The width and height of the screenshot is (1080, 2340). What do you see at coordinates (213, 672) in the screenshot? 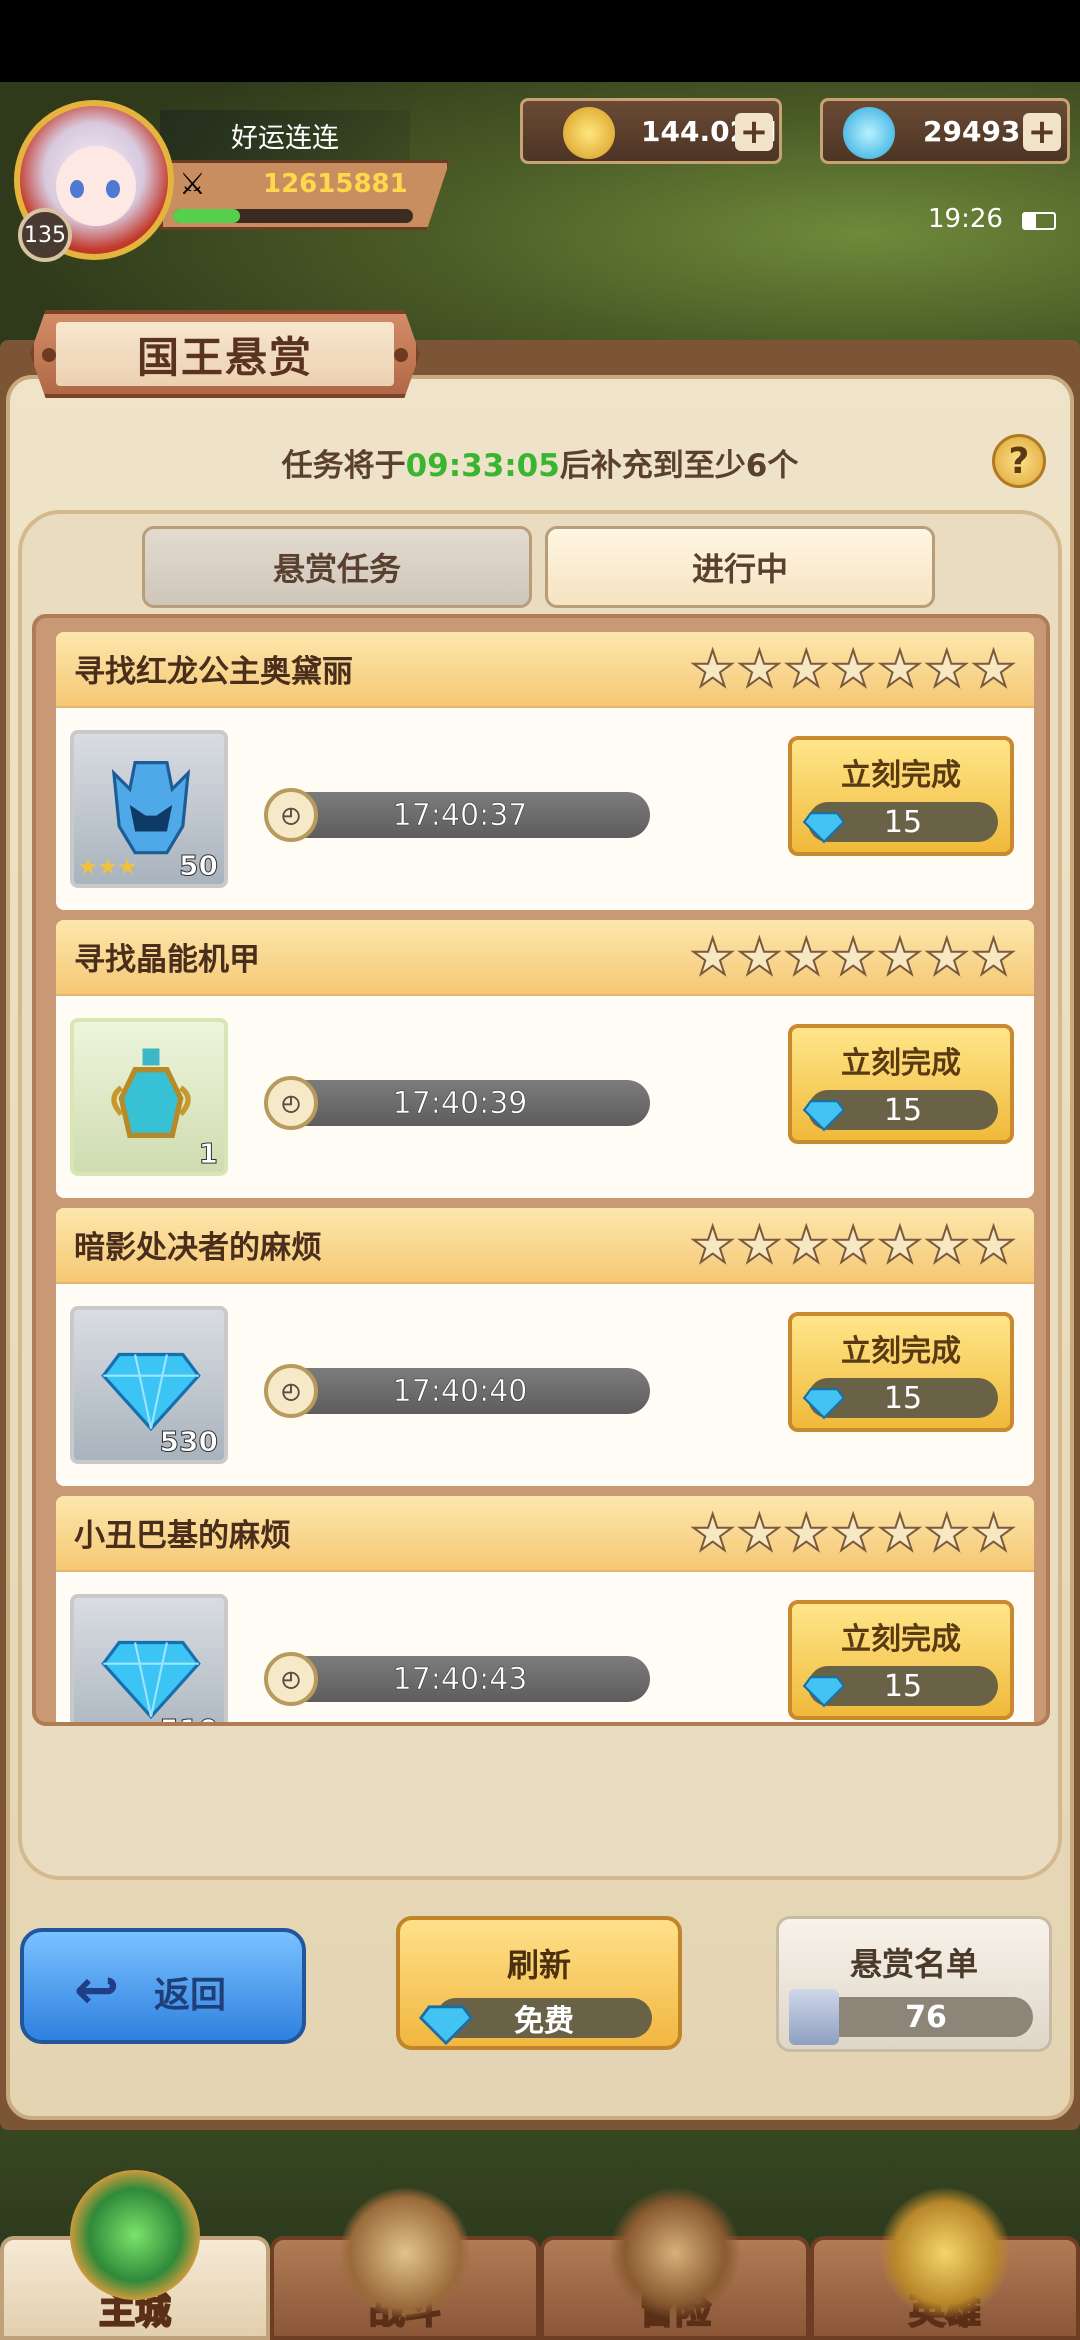
I see `task-name: 寻找红龙公主奥黛丽` at bounding box center [213, 672].